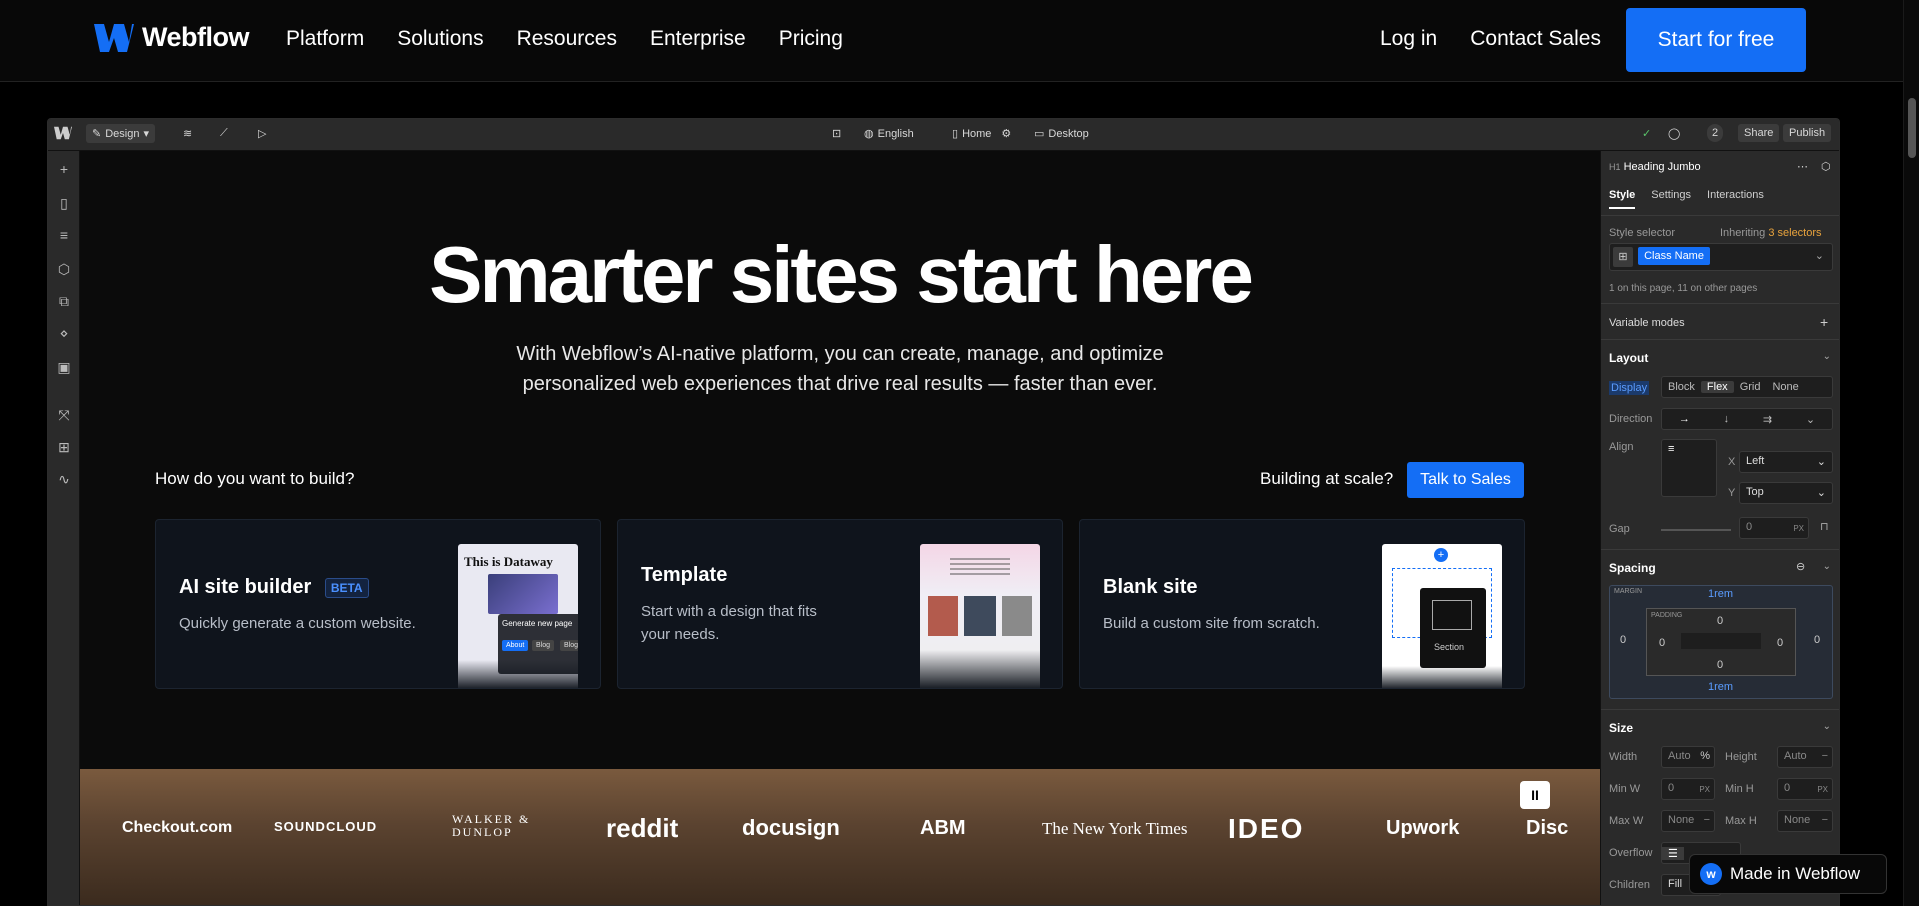 The image size is (1919, 906). I want to click on class-selector-field: ⊞ Class Name ⌄, so click(1721, 257).